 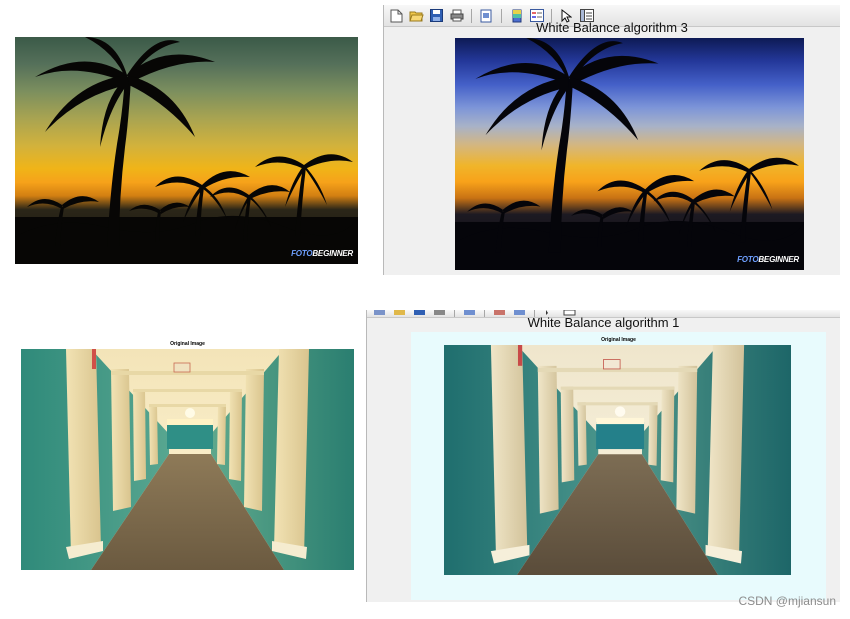 I want to click on figure-title: White Balance algorithm 1, so click(x=603, y=322).